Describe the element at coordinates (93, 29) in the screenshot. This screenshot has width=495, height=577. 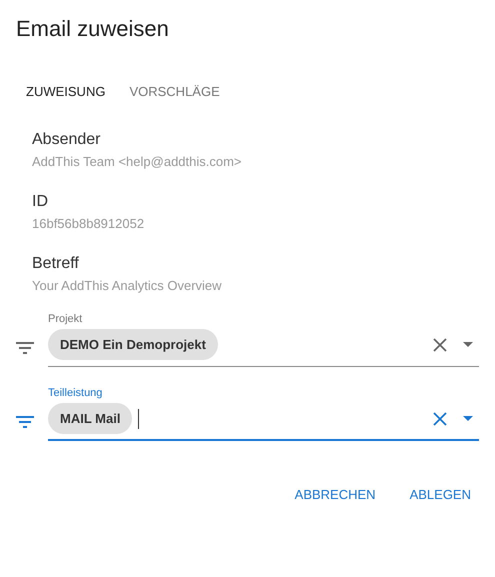
I see `dialog-title: Email zuweisen` at that location.